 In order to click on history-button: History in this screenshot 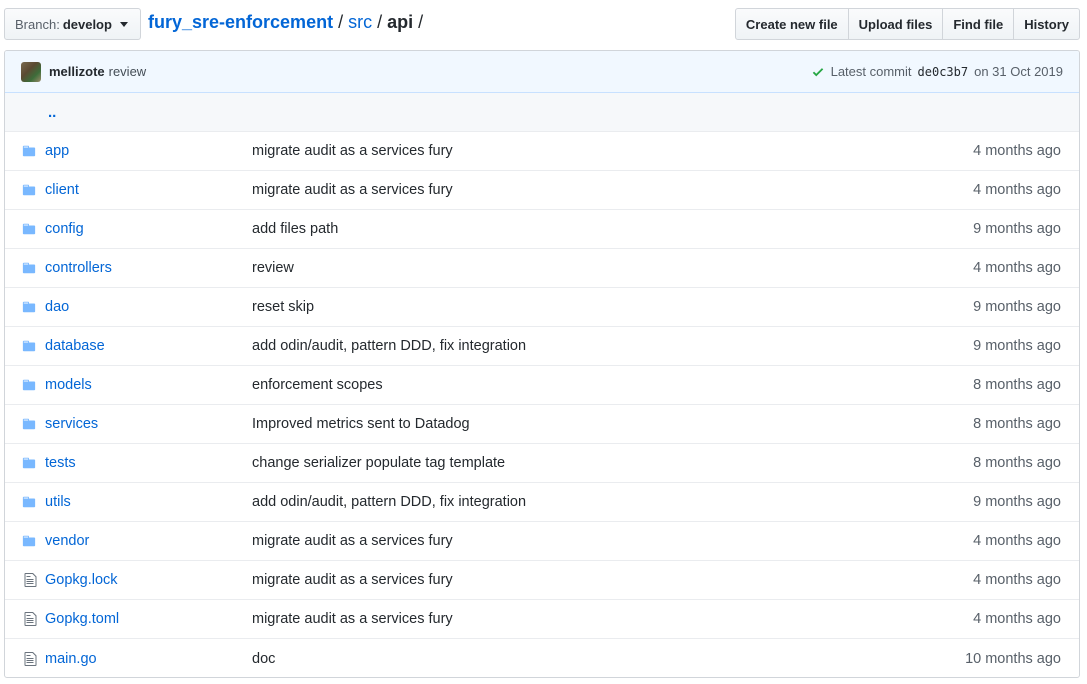, I will do `click(1046, 24)`.